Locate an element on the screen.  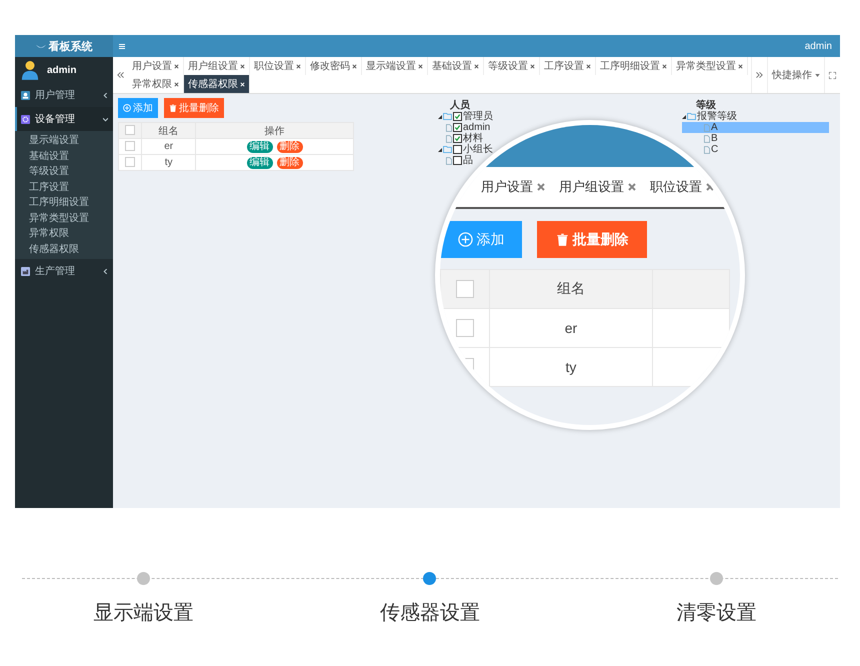
tree-node-label: 小组长 is located at coordinates (478, 149).